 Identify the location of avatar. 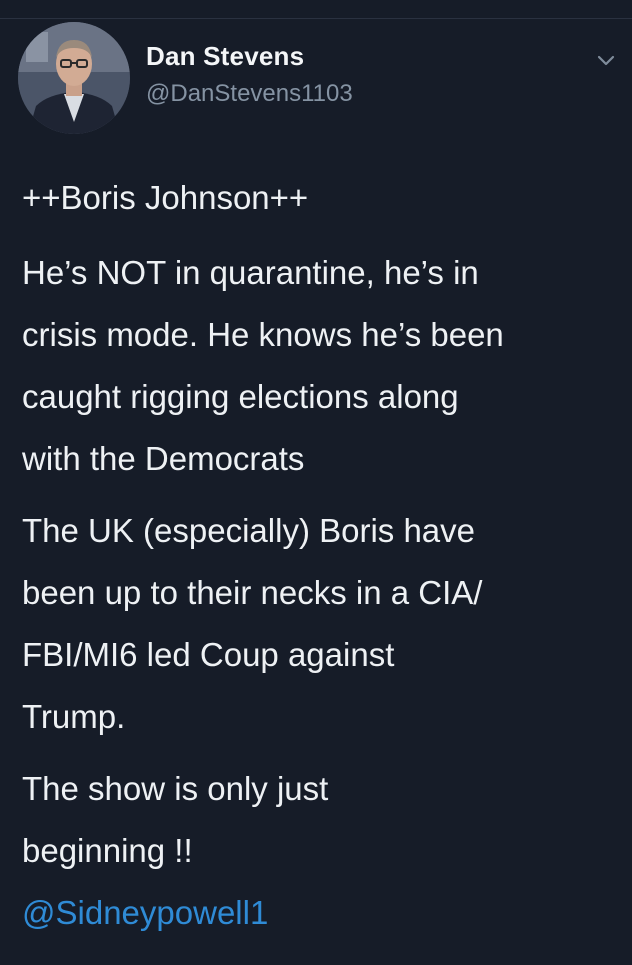
(74, 78).